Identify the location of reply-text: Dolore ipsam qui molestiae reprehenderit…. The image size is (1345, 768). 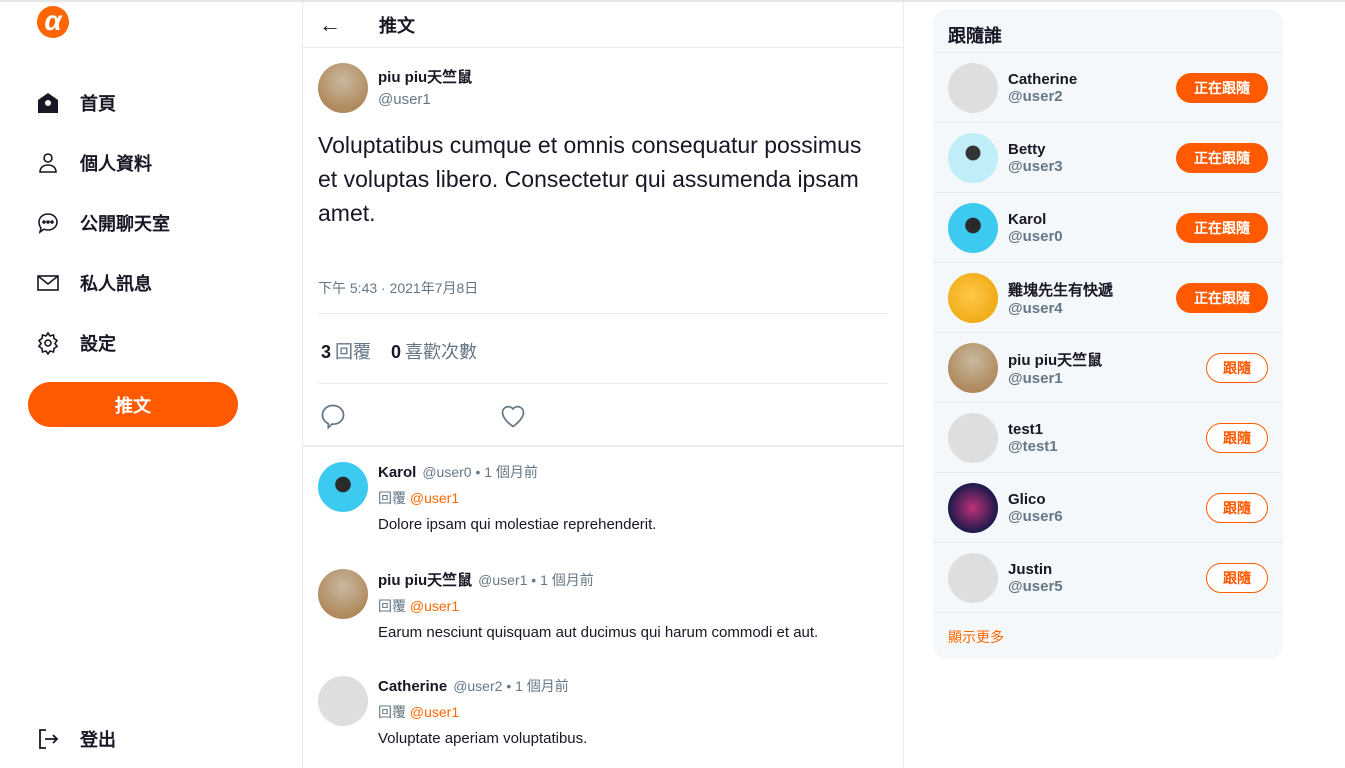
(517, 524).